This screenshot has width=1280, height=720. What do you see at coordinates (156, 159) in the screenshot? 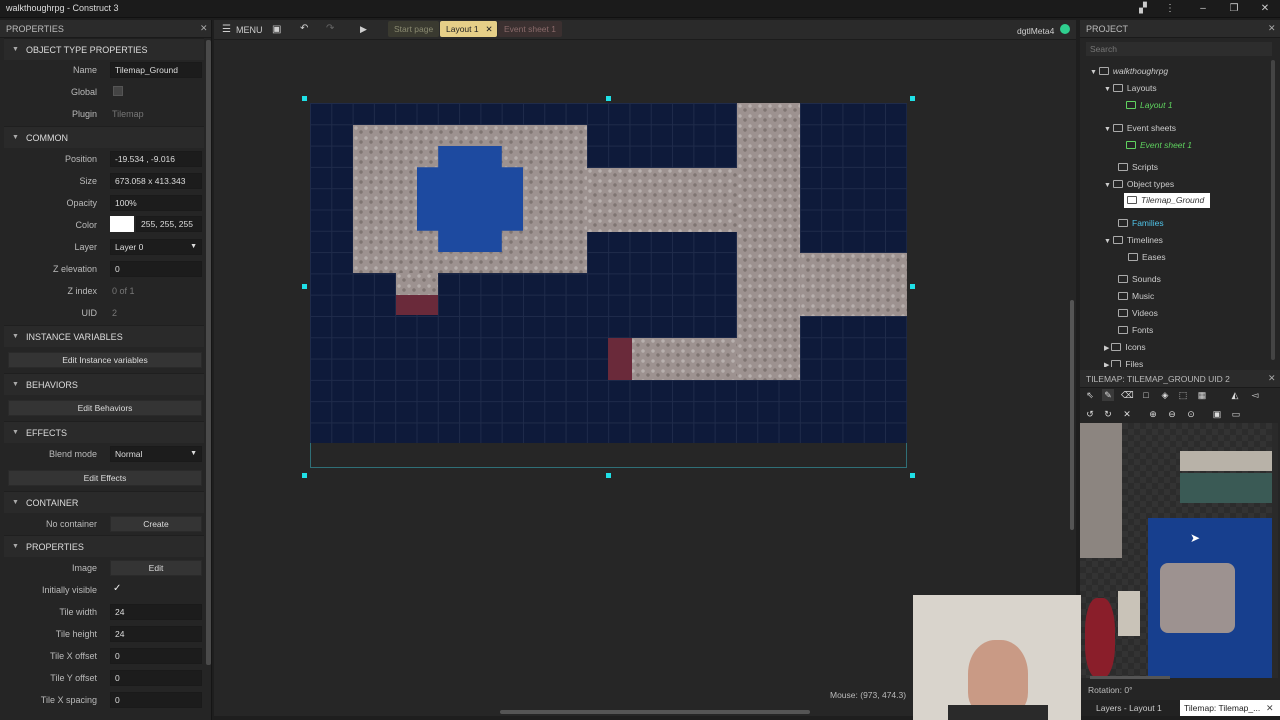
I see `position-field: -19.534 , -9.016` at bounding box center [156, 159].